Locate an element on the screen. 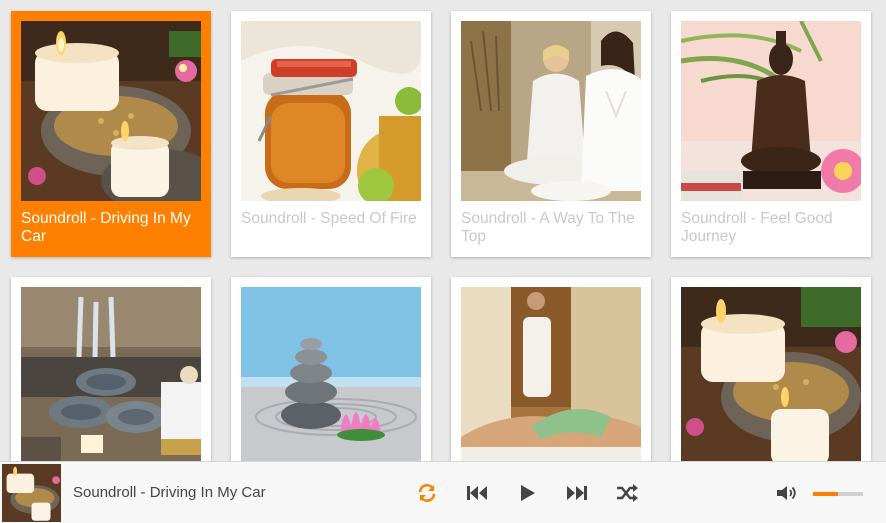 The width and height of the screenshot is (886, 523). play-button is located at coordinates (527, 493).